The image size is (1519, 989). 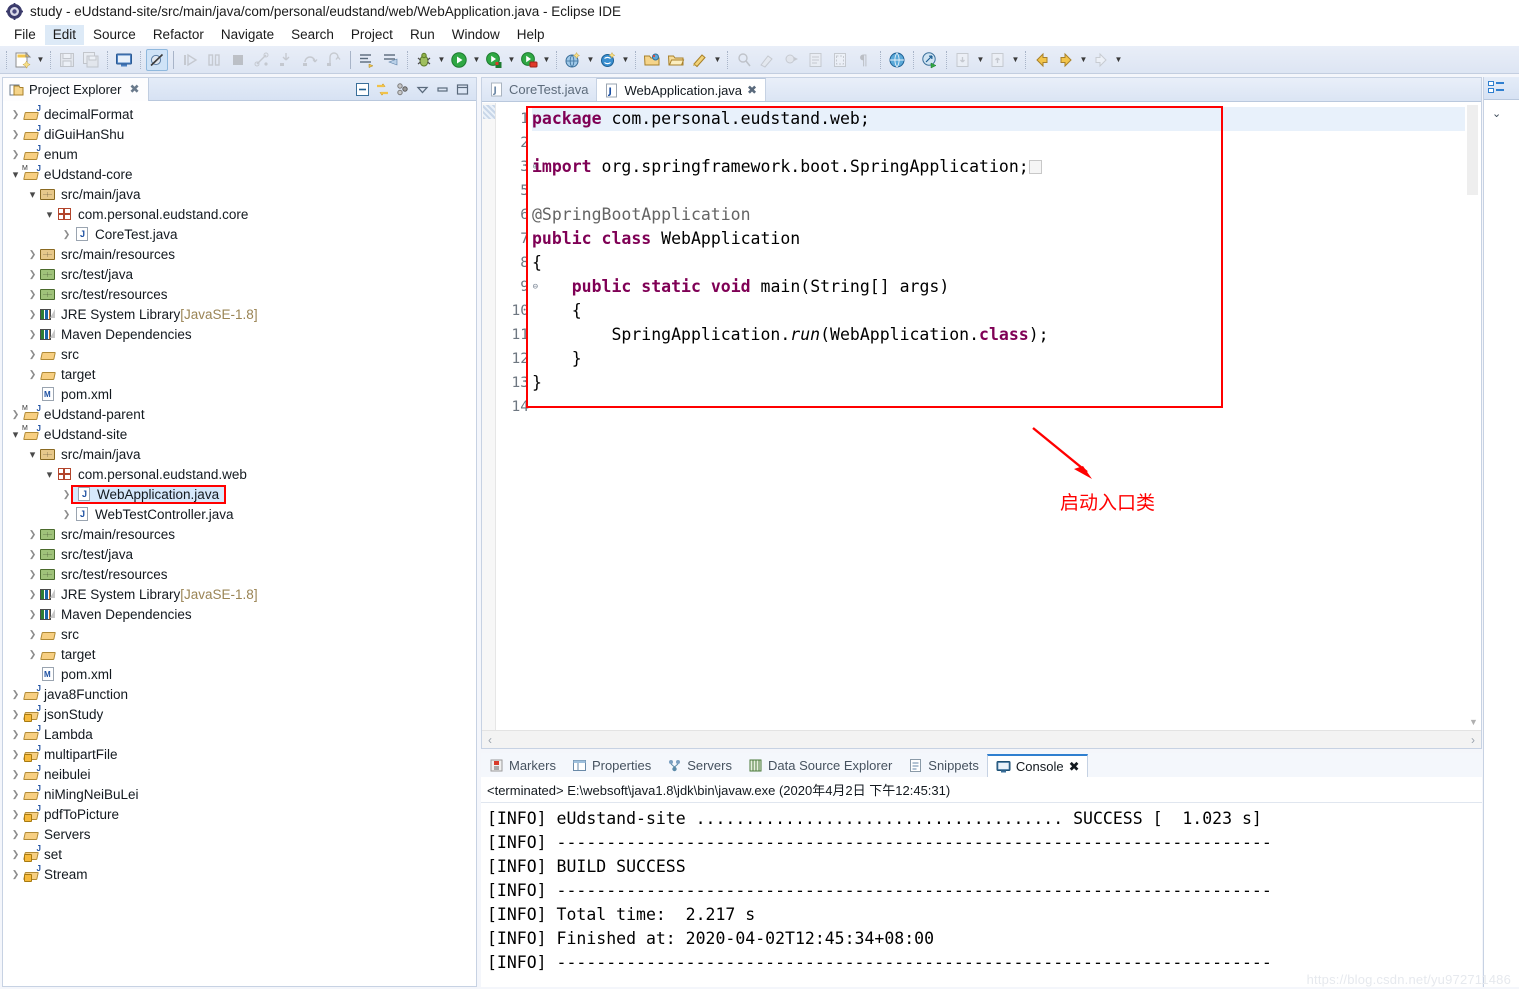 I want to click on open-type-icon, so click(x=652, y=60).